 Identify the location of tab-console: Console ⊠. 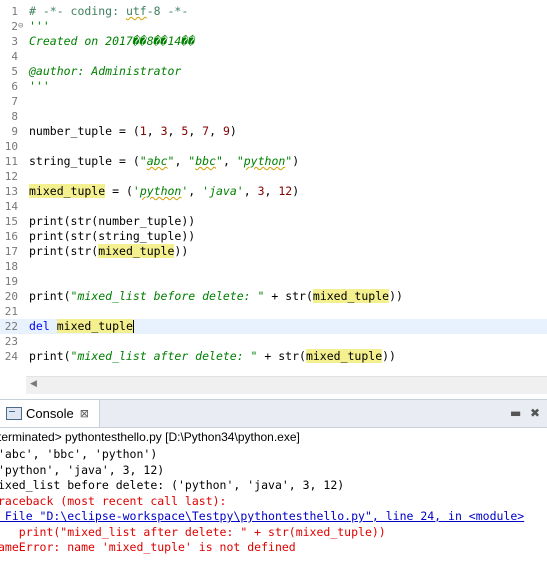
(50, 413).